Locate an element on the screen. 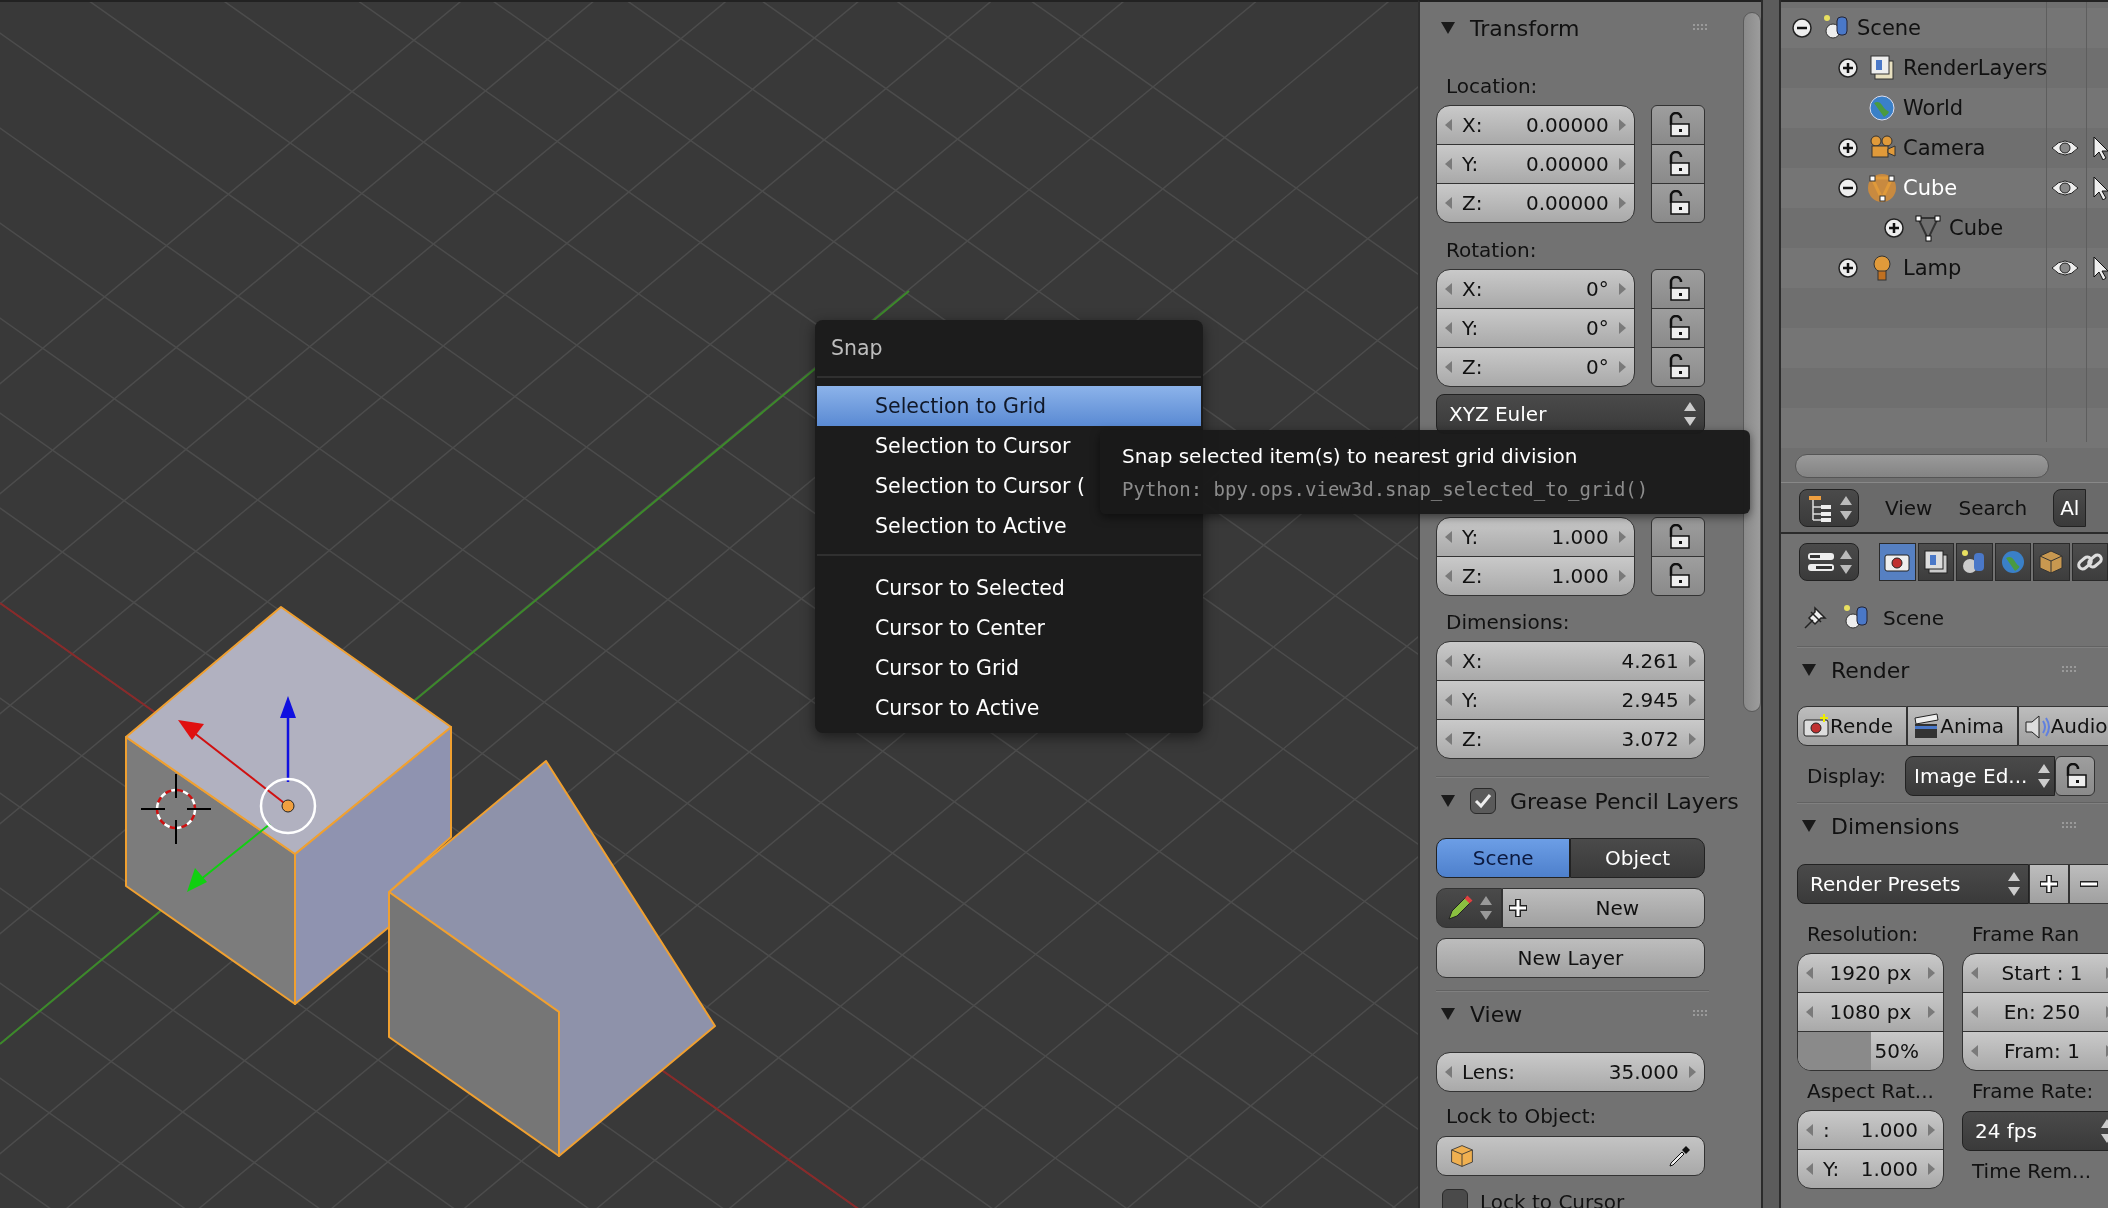  render-button: Audio is located at coordinates (2062, 726).